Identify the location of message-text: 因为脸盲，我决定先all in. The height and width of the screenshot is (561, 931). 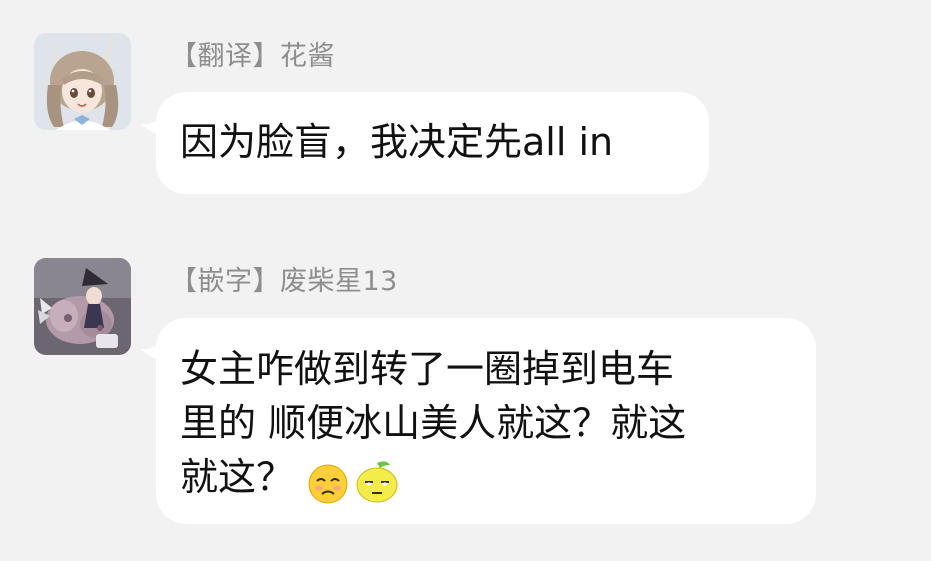
(397, 142).